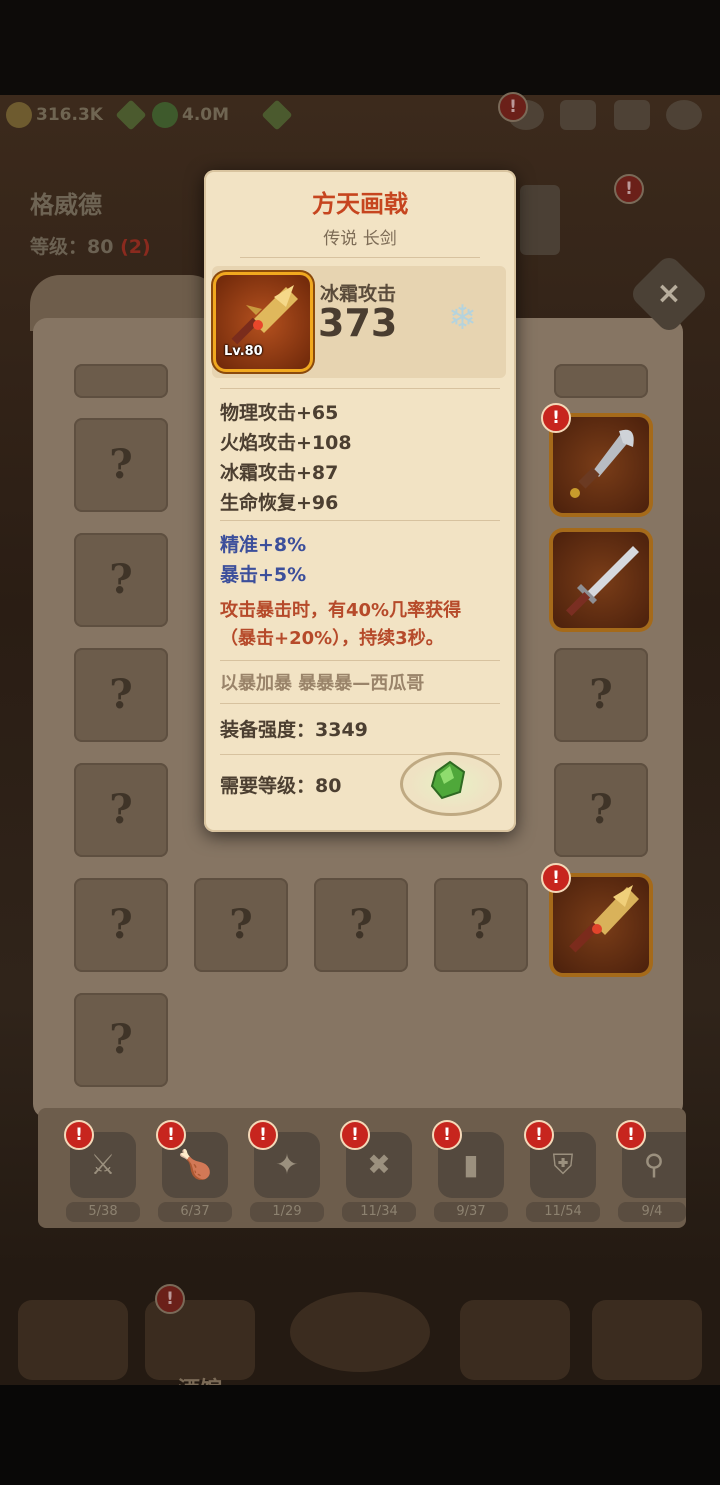  What do you see at coordinates (462, 318) in the screenshot?
I see `snowflake-icon: ❄` at bounding box center [462, 318].